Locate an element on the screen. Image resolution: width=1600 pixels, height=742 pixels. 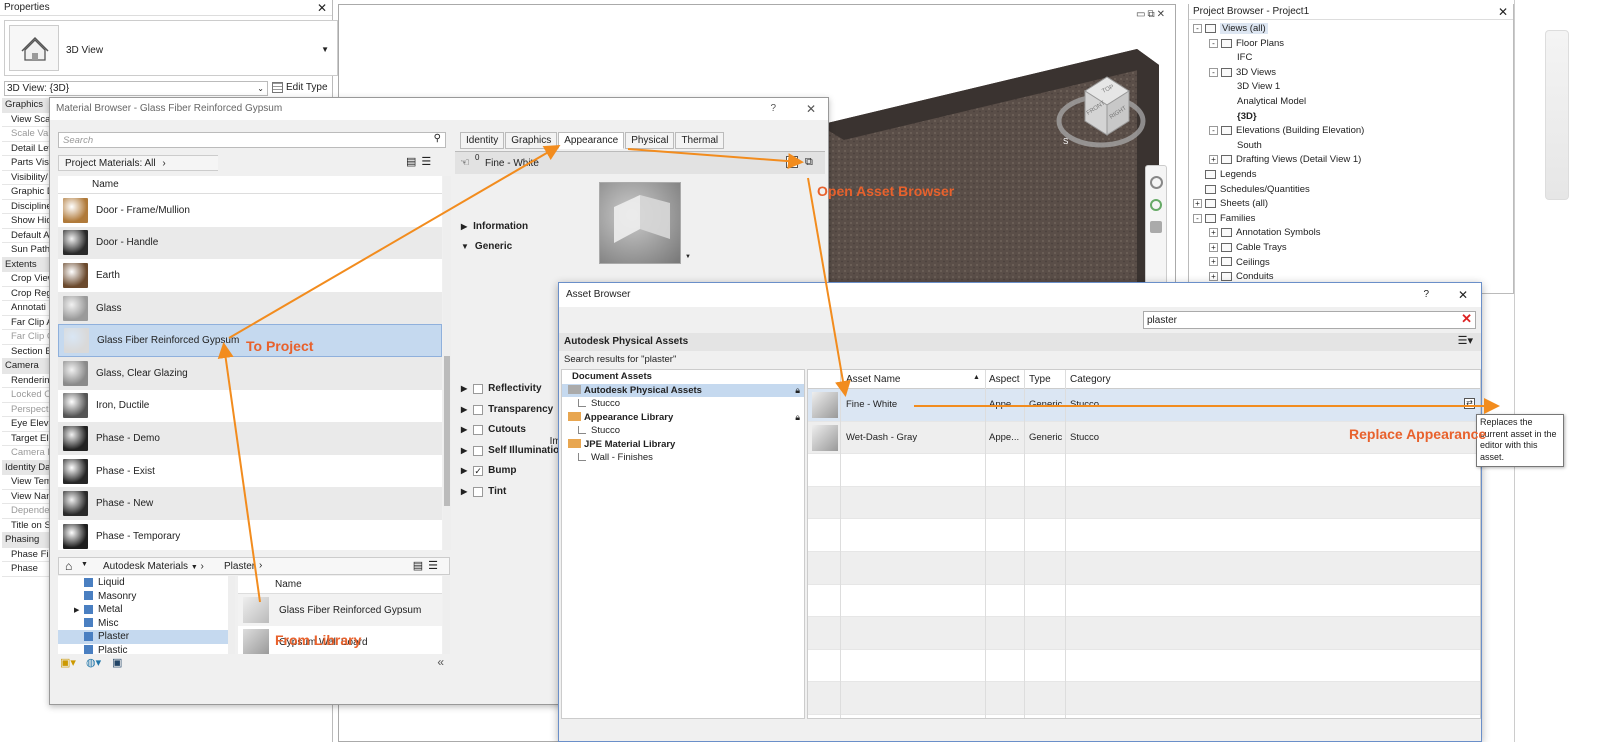
material-editor-icon: ▣ is located at coordinates (117, 662).